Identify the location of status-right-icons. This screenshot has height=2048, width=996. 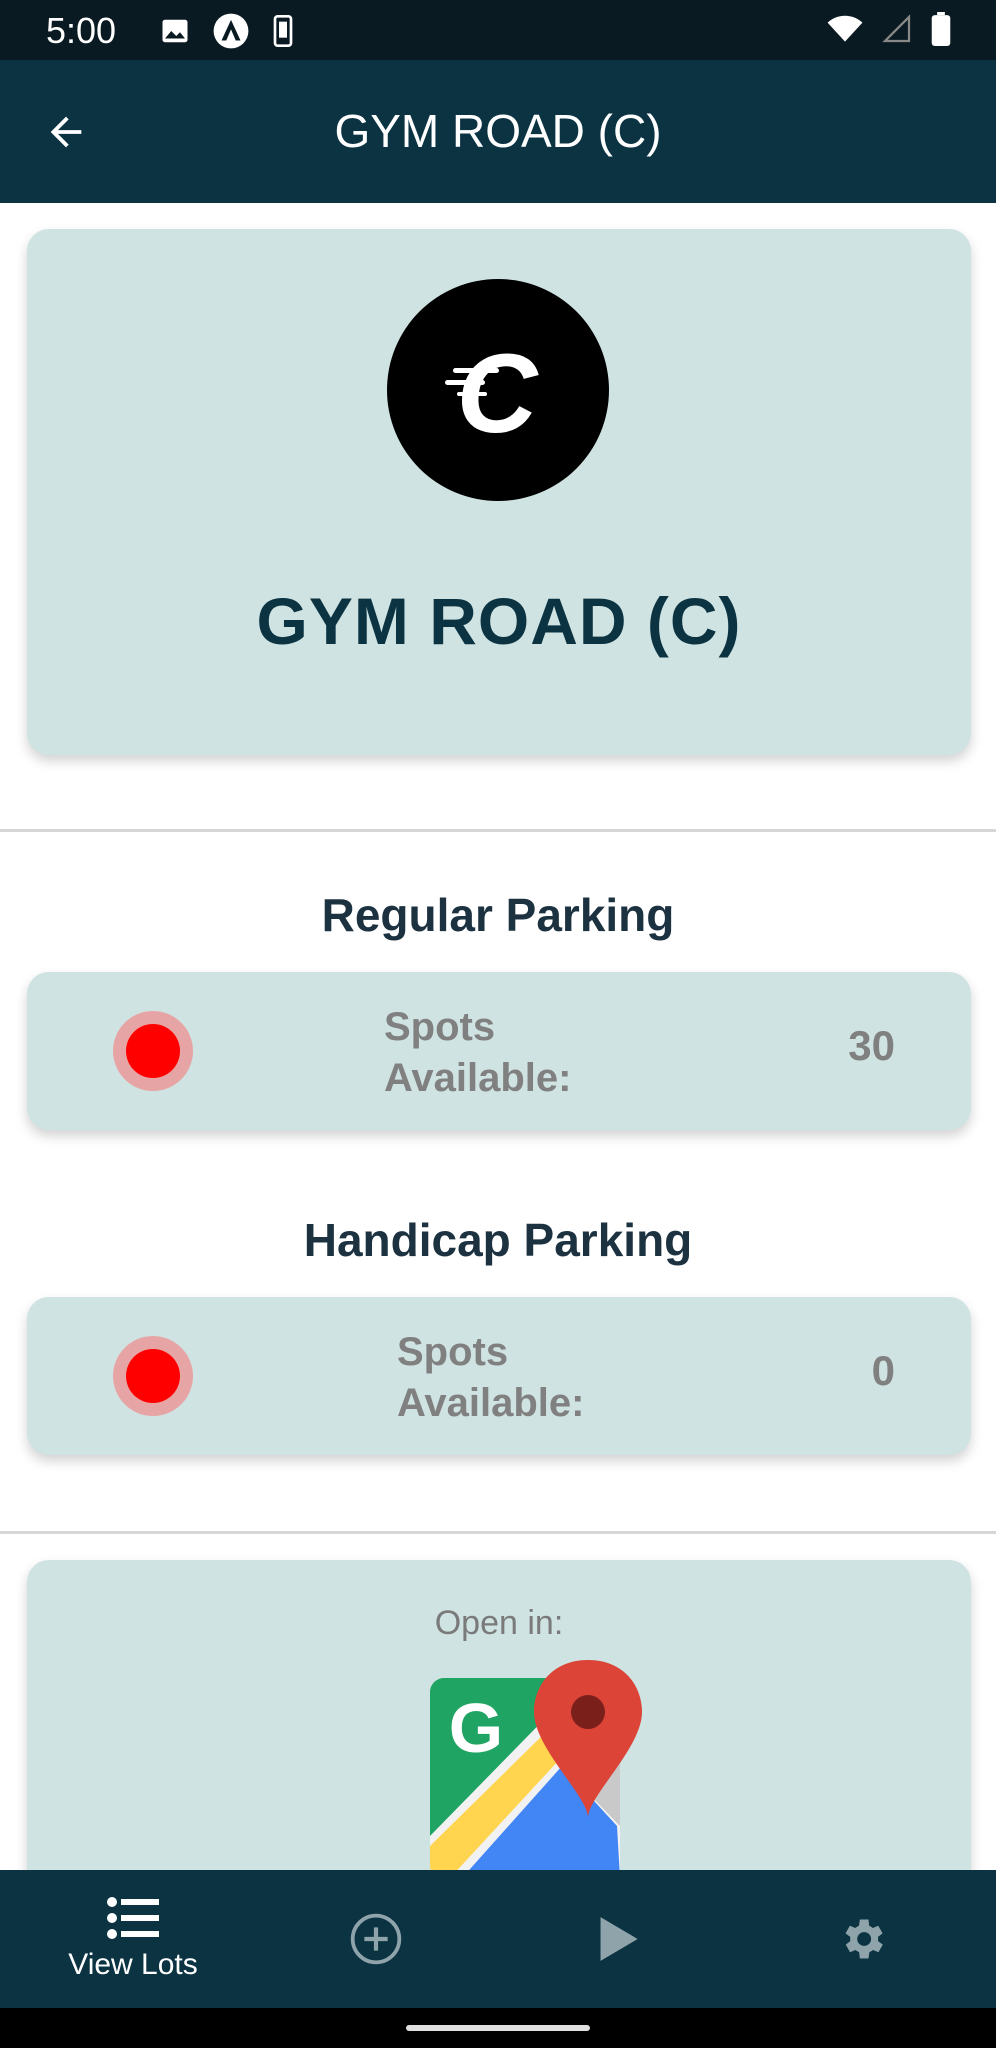
(889, 29).